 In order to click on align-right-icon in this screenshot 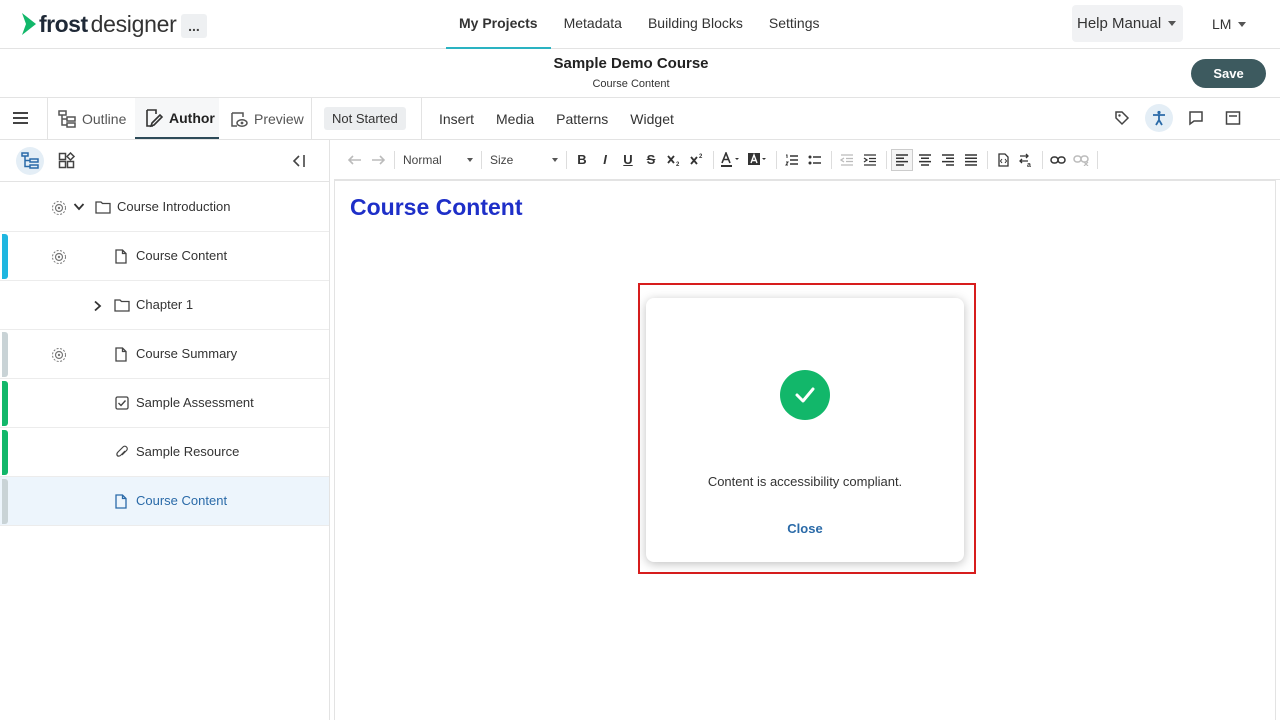, I will do `click(948, 160)`.